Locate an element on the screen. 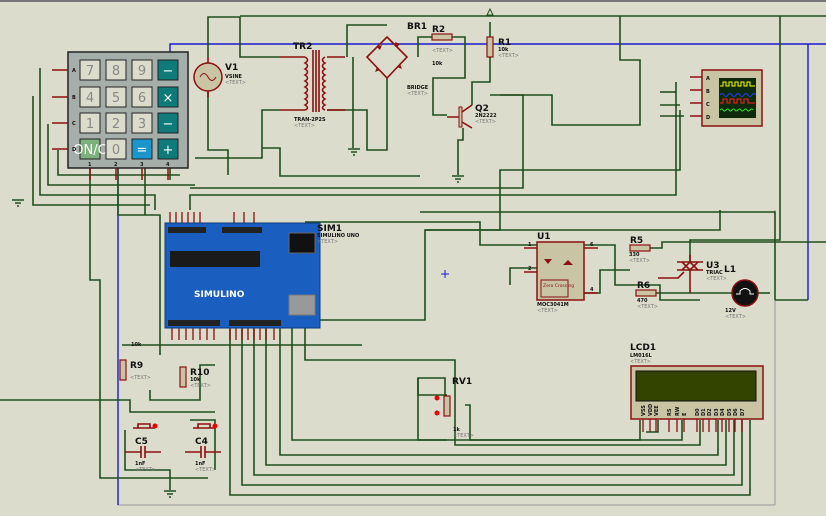  u1-pin-1: 1 is located at coordinates (530, 245).